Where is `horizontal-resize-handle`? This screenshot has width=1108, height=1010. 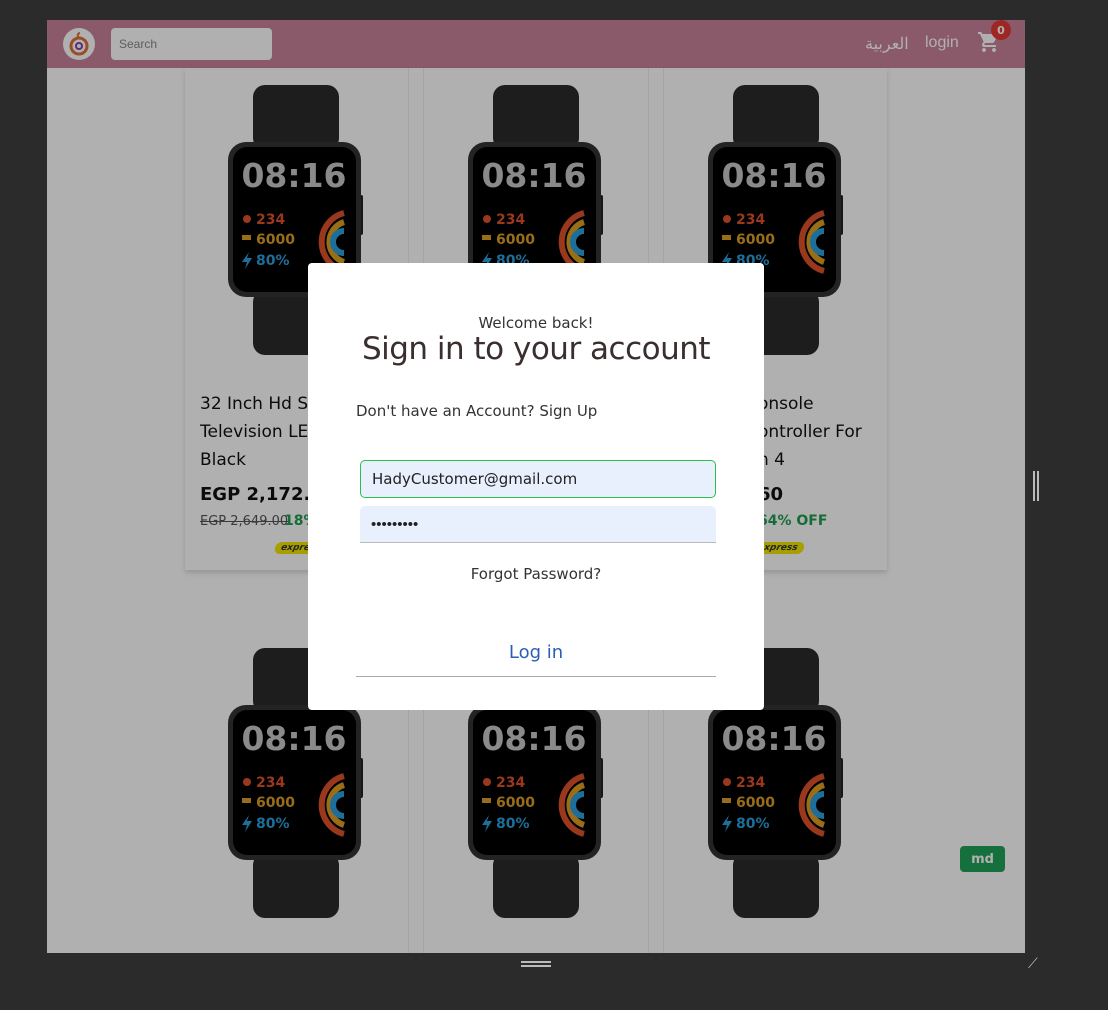 horizontal-resize-handle is located at coordinates (536, 964).